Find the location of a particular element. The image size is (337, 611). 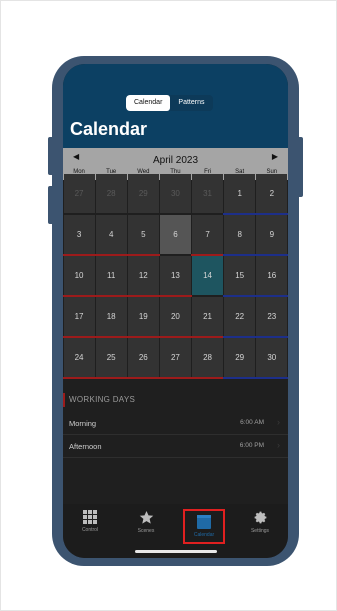

month-label: April 2023 is located at coordinates (175, 160).